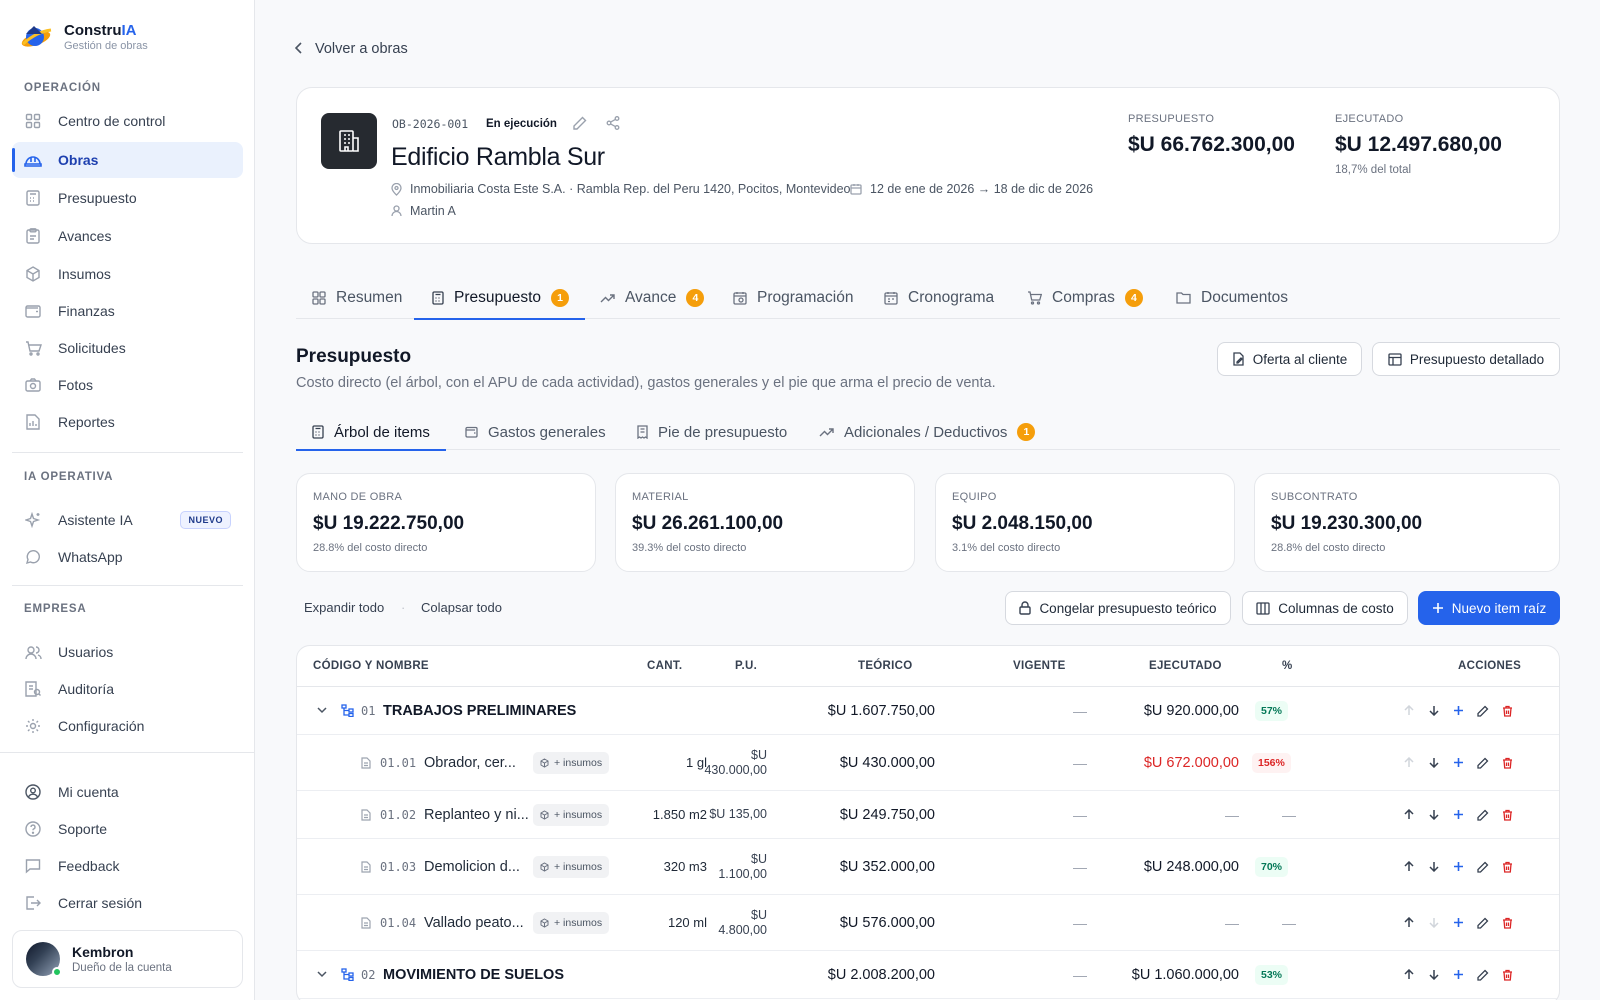 The width and height of the screenshot is (1600, 1000). What do you see at coordinates (461, 607) in the screenshot?
I see `collapse-all-link: Colapsar todo` at bounding box center [461, 607].